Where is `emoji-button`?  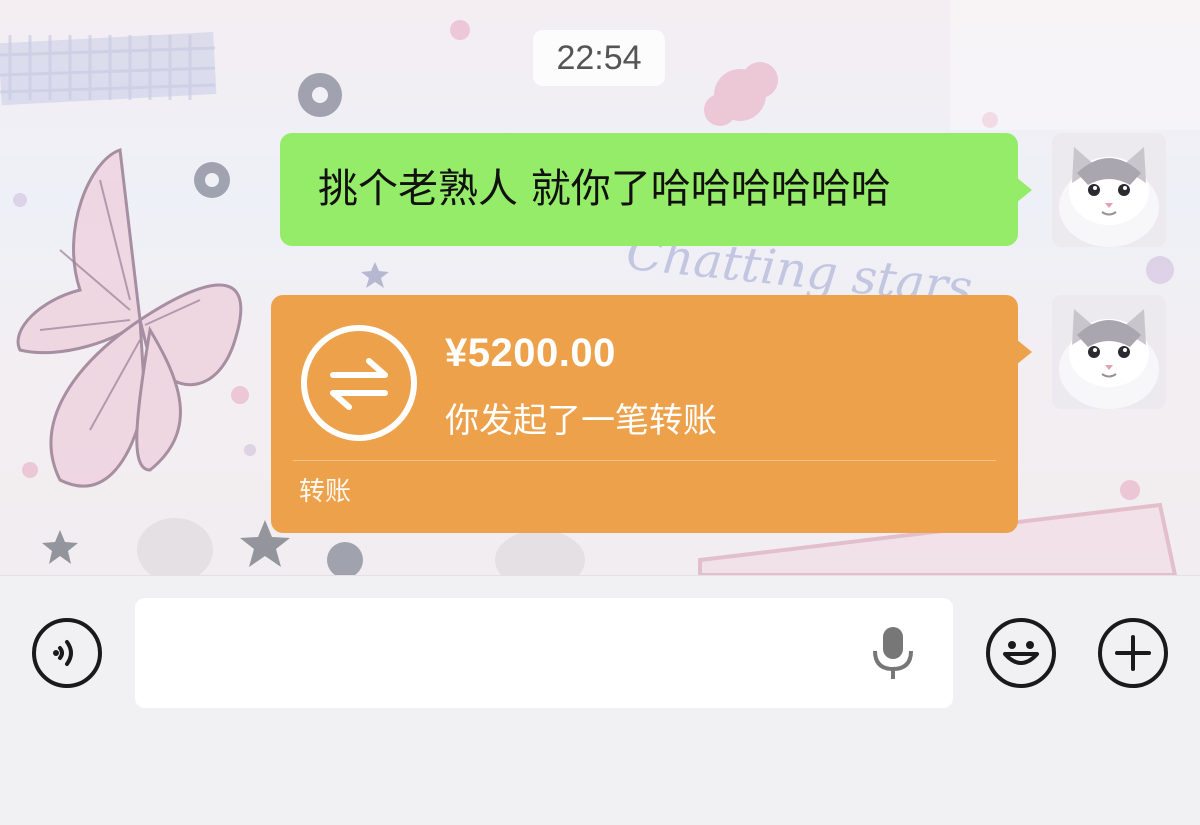
emoji-button is located at coordinates (1021, 653).